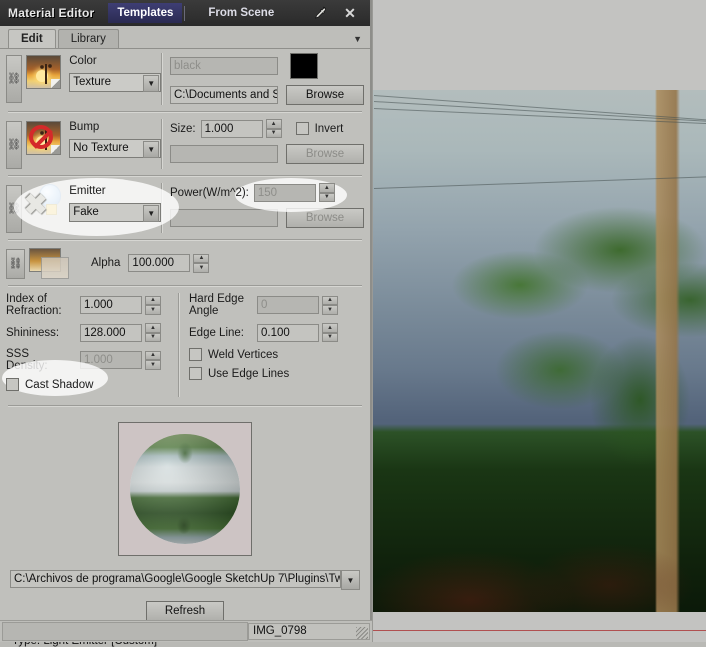  What do you see at coordinates (216, 332) in the screenshot?
I see `edge-line-label: Edge Line:` at bounding box center [216, 332].